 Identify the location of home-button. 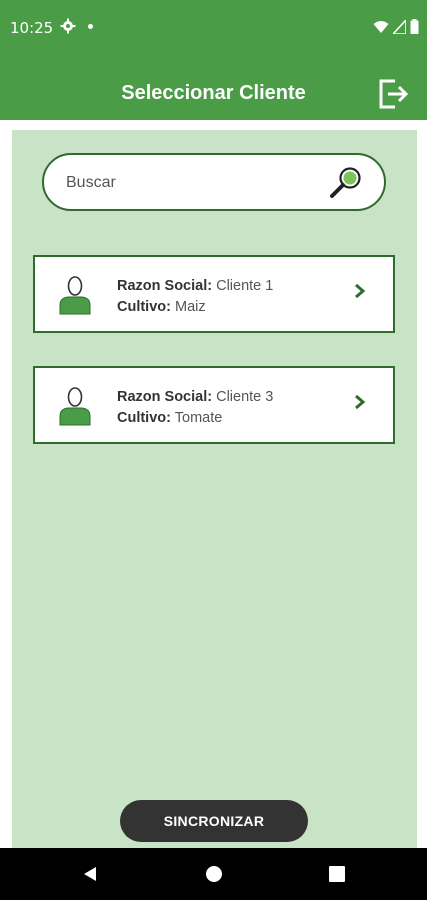
(214, 874).